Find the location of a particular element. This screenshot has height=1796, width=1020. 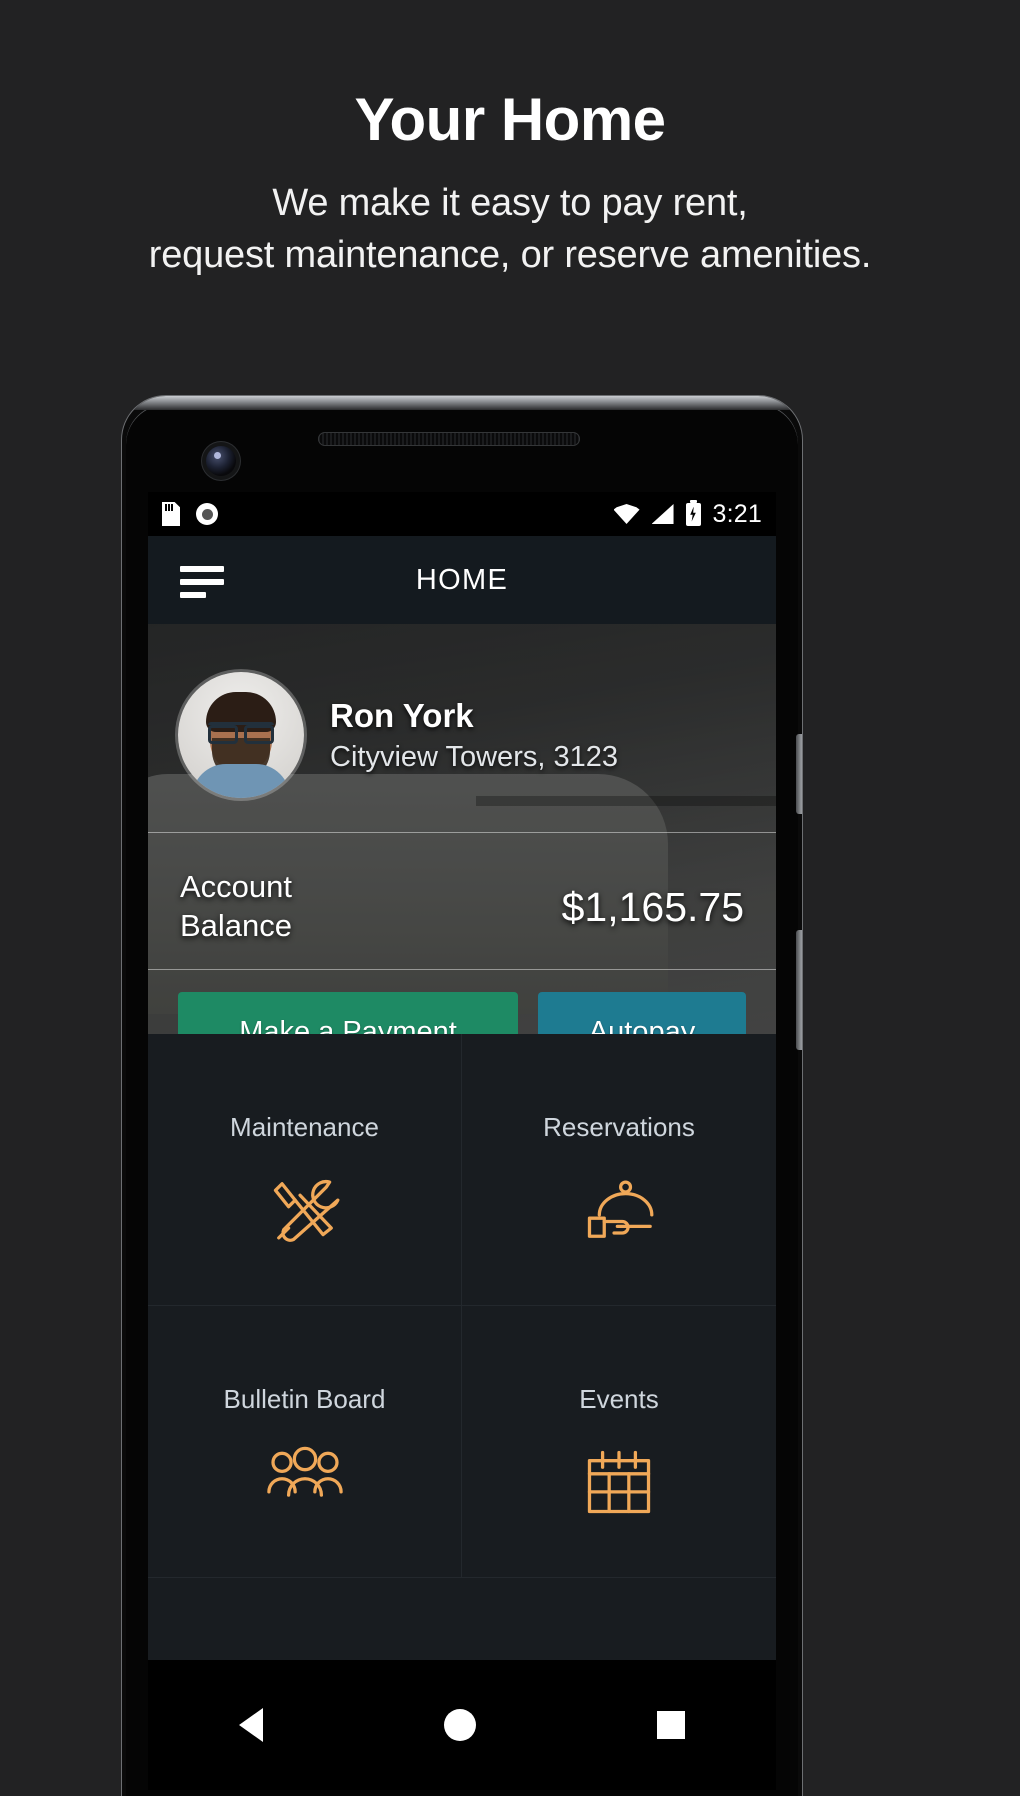

status-bar-left is located at coordinates (190, 514).